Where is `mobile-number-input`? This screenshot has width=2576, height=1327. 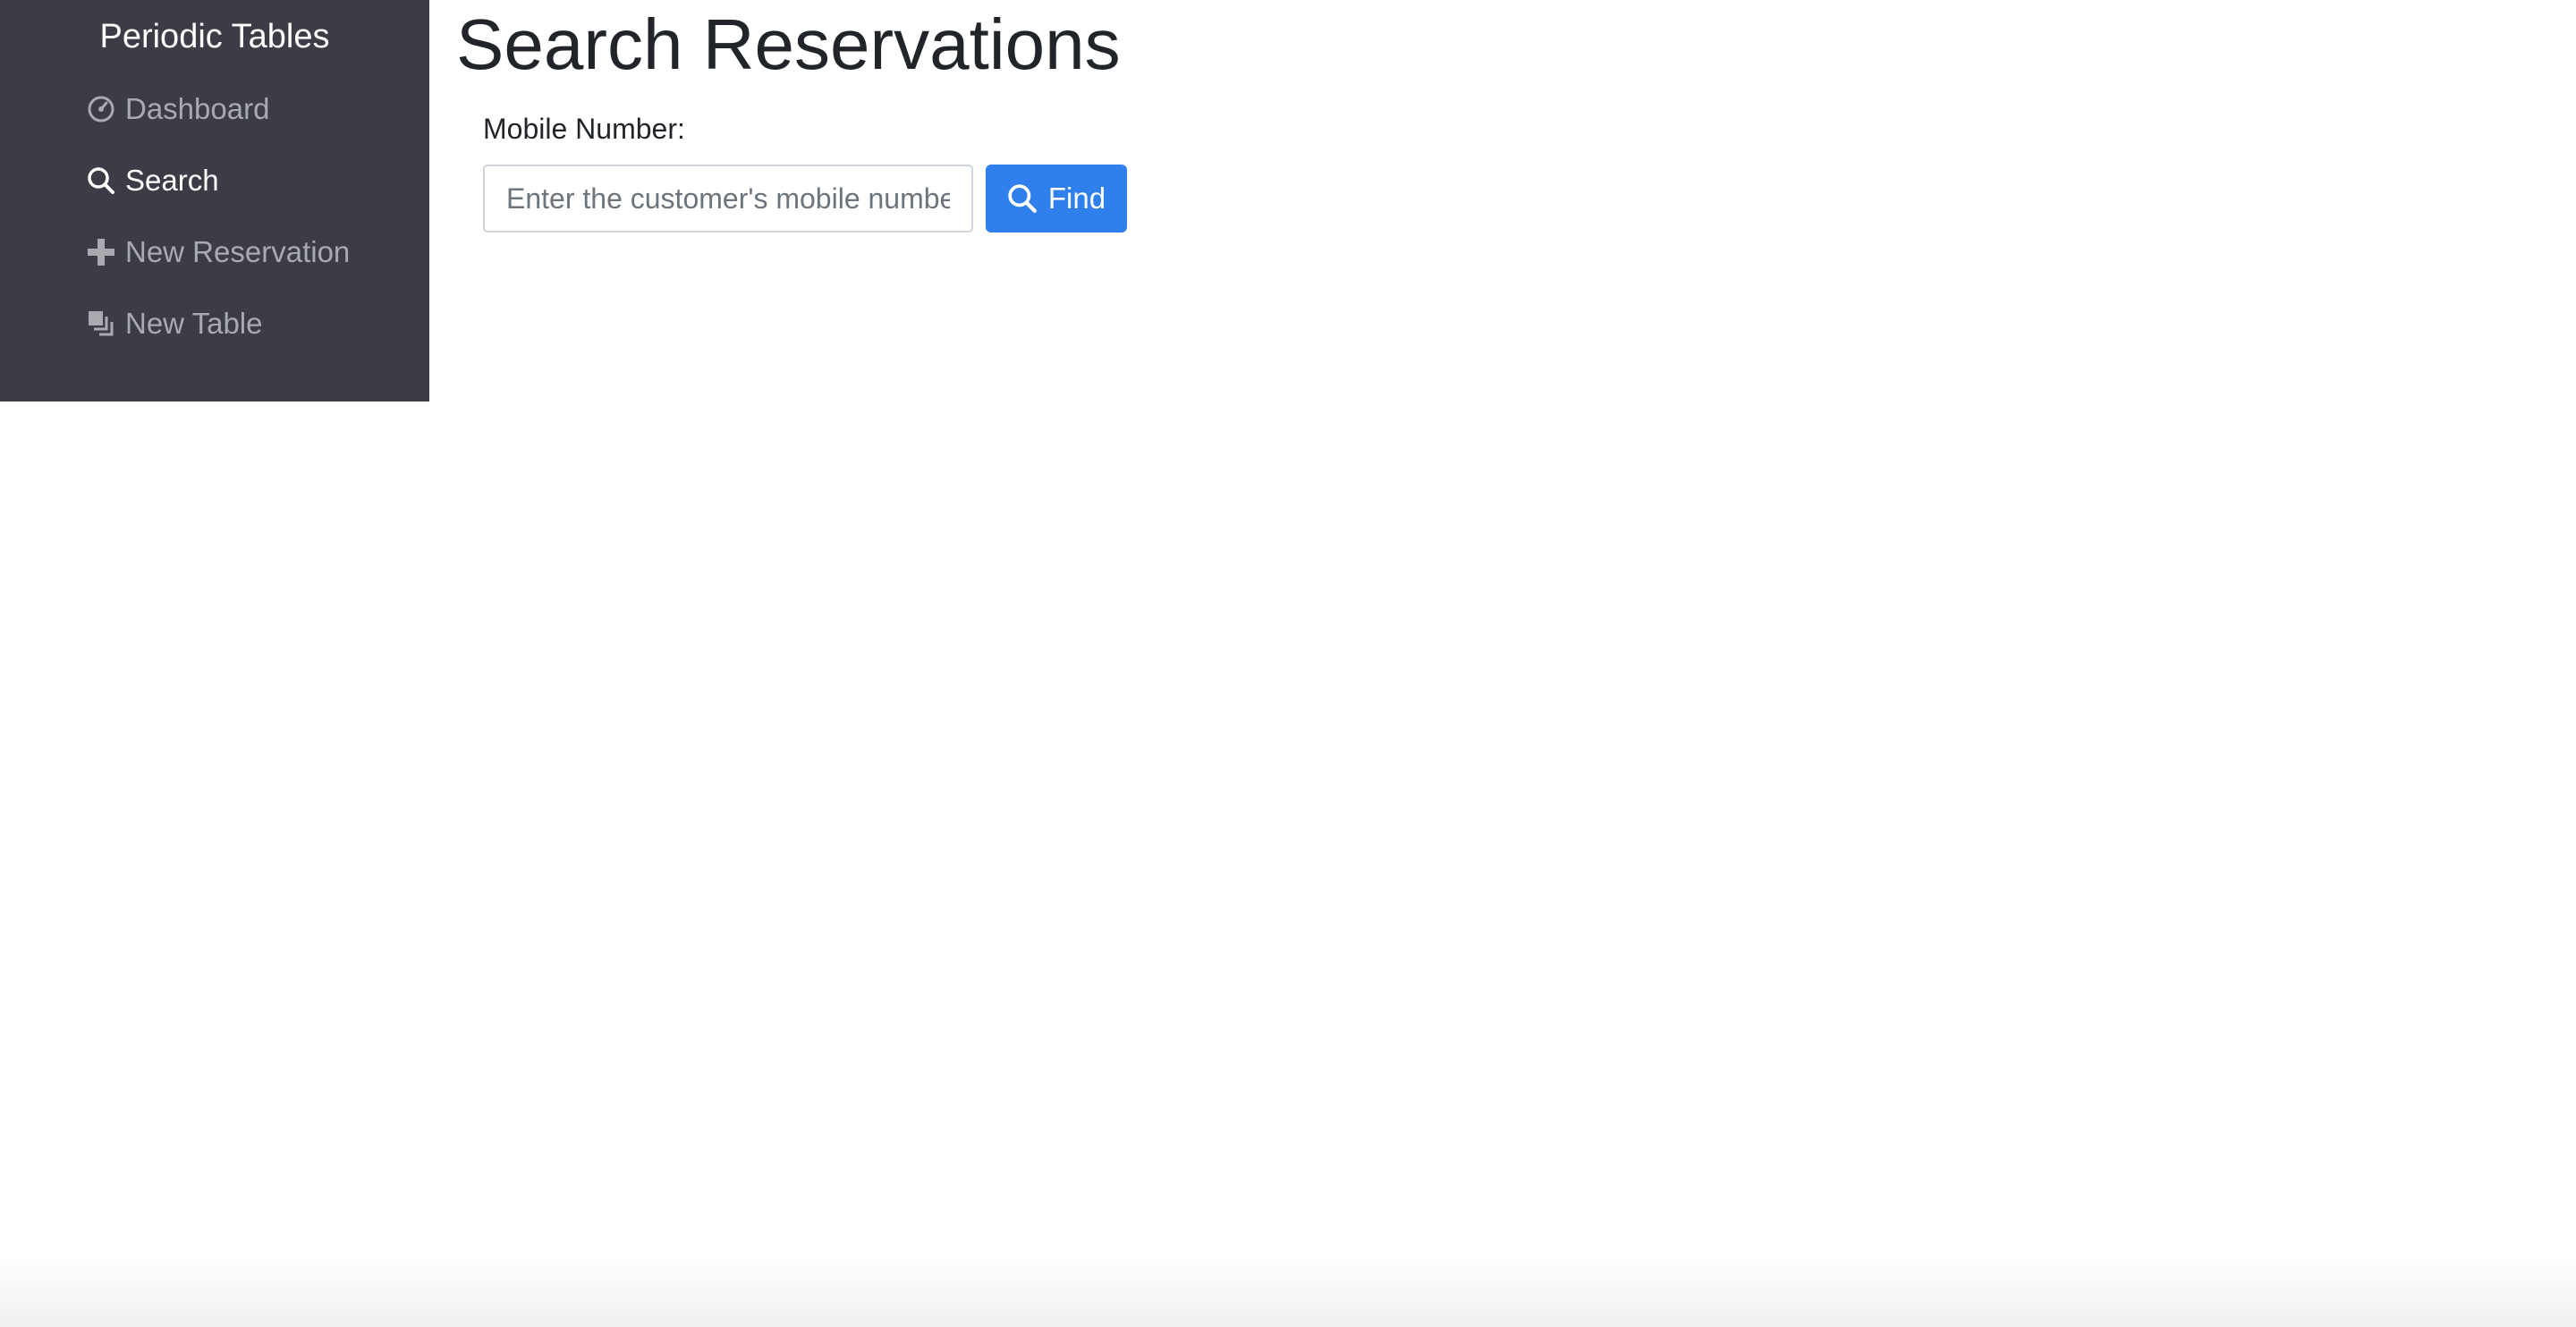 mobile-number-input is located at coordinates (728, 198).